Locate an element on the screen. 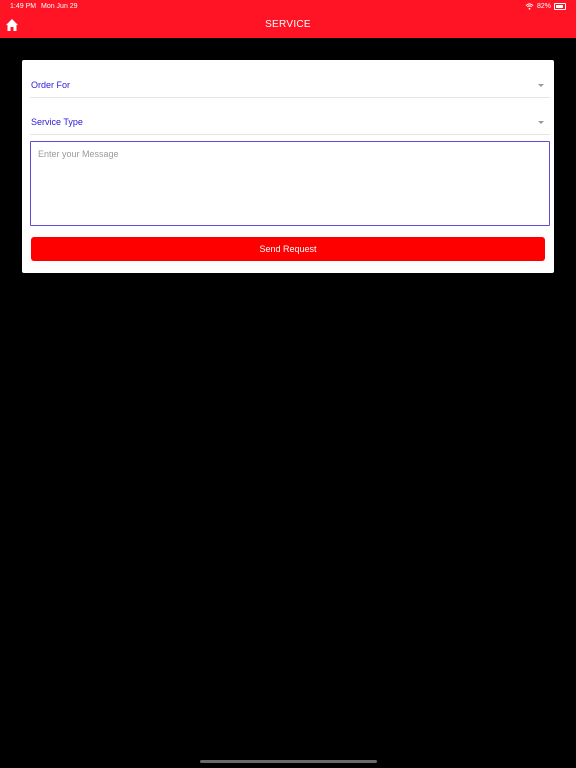  battery-percent: 82% is located at coordinates (543, 6).